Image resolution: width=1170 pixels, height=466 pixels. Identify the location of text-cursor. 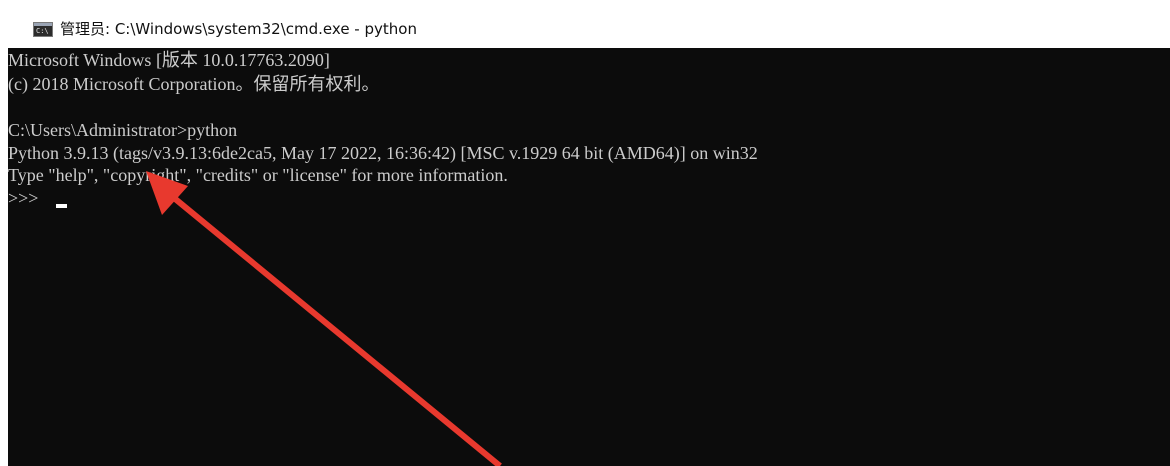
(61, 206).